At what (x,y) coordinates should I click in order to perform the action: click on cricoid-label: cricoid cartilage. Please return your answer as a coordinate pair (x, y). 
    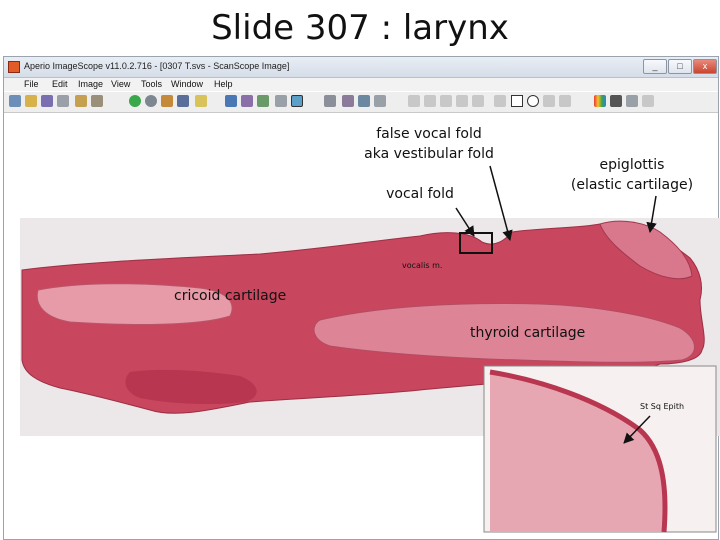
    Looking at the image, I should click on (230, 296).